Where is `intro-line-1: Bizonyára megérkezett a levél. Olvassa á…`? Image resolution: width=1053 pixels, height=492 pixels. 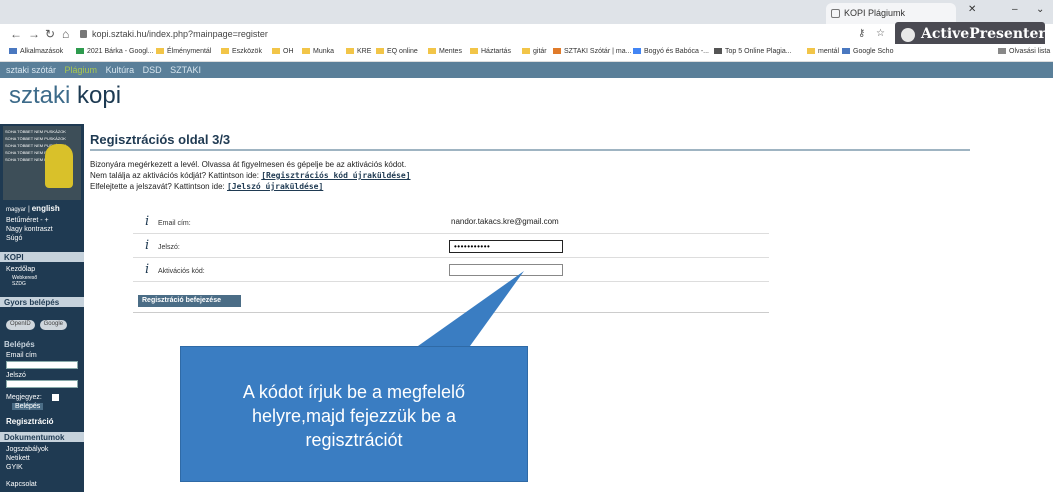
intro-line-1: Bizonyára megérkezett a levél. Olvassa á… is located at coordinates (248, 164).